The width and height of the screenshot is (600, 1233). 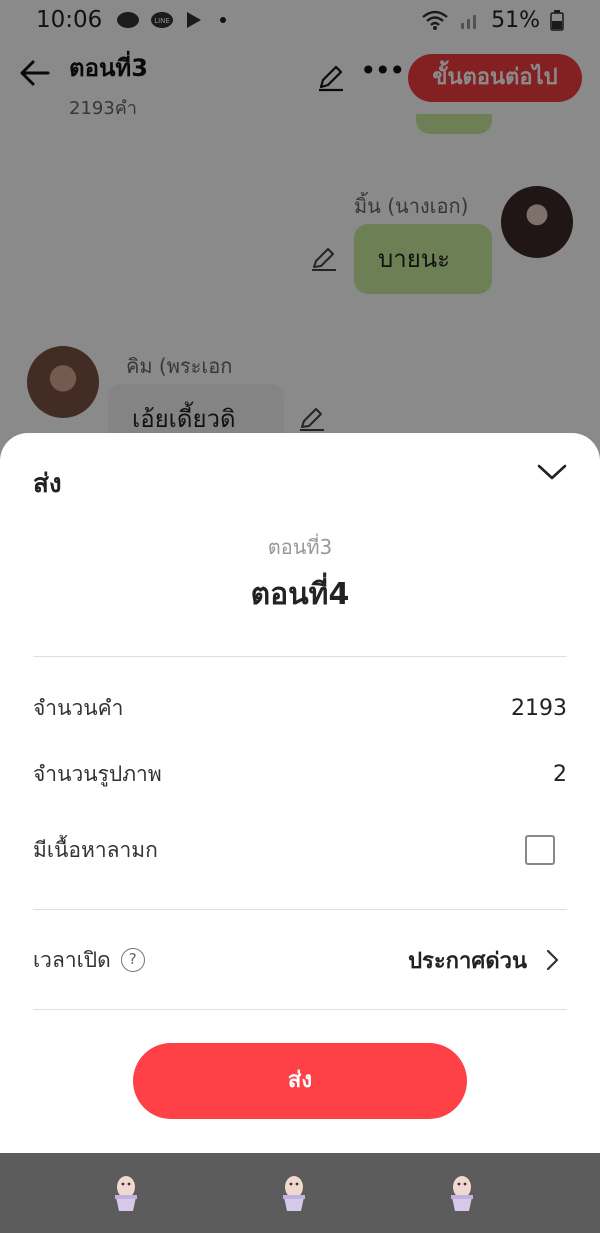 What do you see at coordinates (300, 774) in the screenshot?
I see `image-count-row: จำนวนรูปภาพ 2` at bounding box center [300, 774].